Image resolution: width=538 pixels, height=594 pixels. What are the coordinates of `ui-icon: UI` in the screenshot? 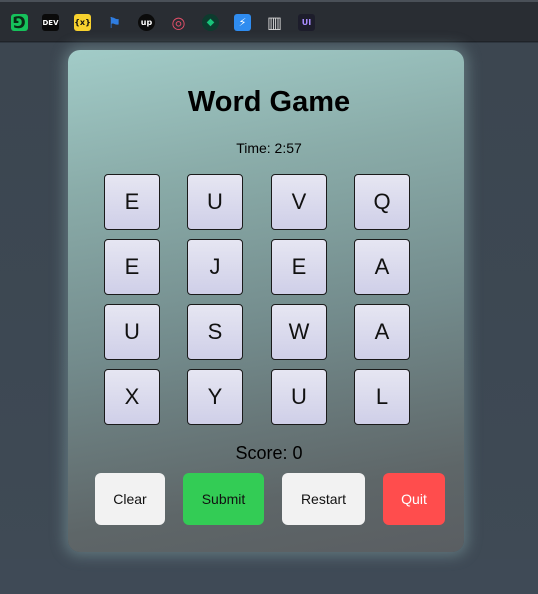 It's located at (306, 22).